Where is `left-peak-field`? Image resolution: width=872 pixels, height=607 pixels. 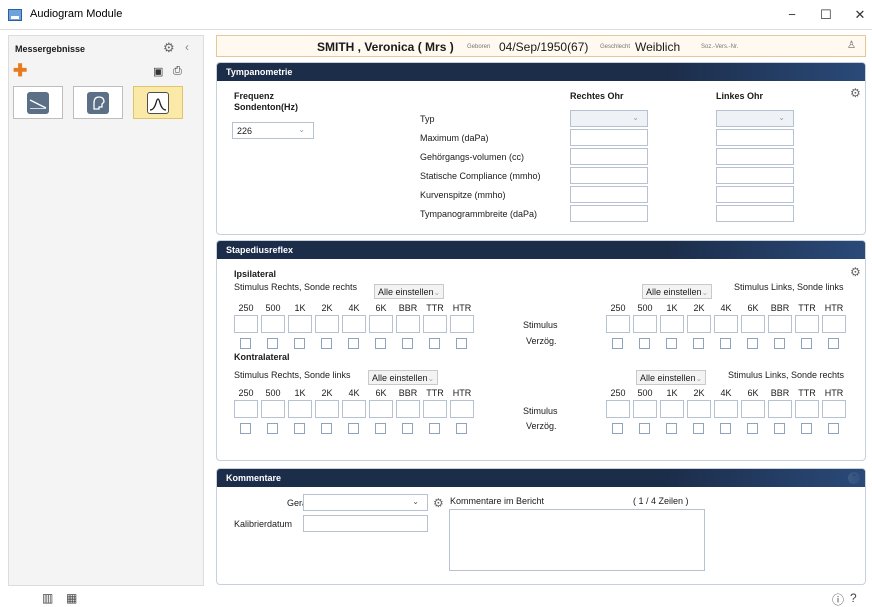
left-peak-field is located at coordinates (755, 194).